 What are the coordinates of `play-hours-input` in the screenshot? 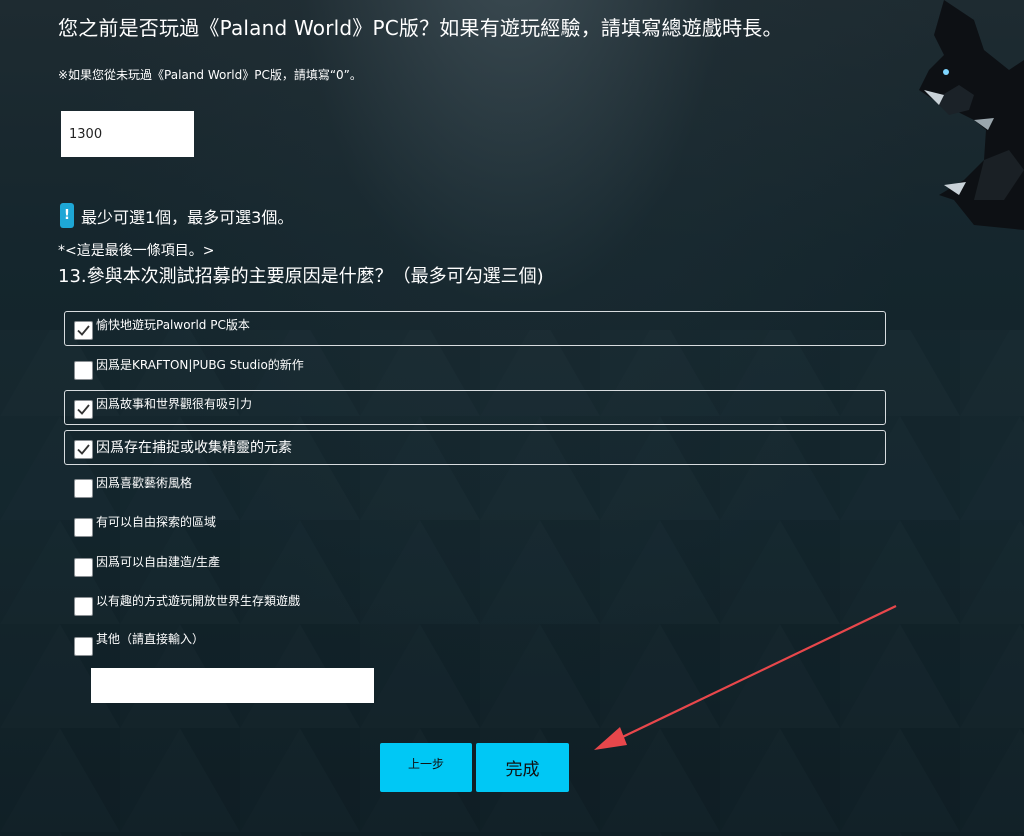 It's located at (127, 134).